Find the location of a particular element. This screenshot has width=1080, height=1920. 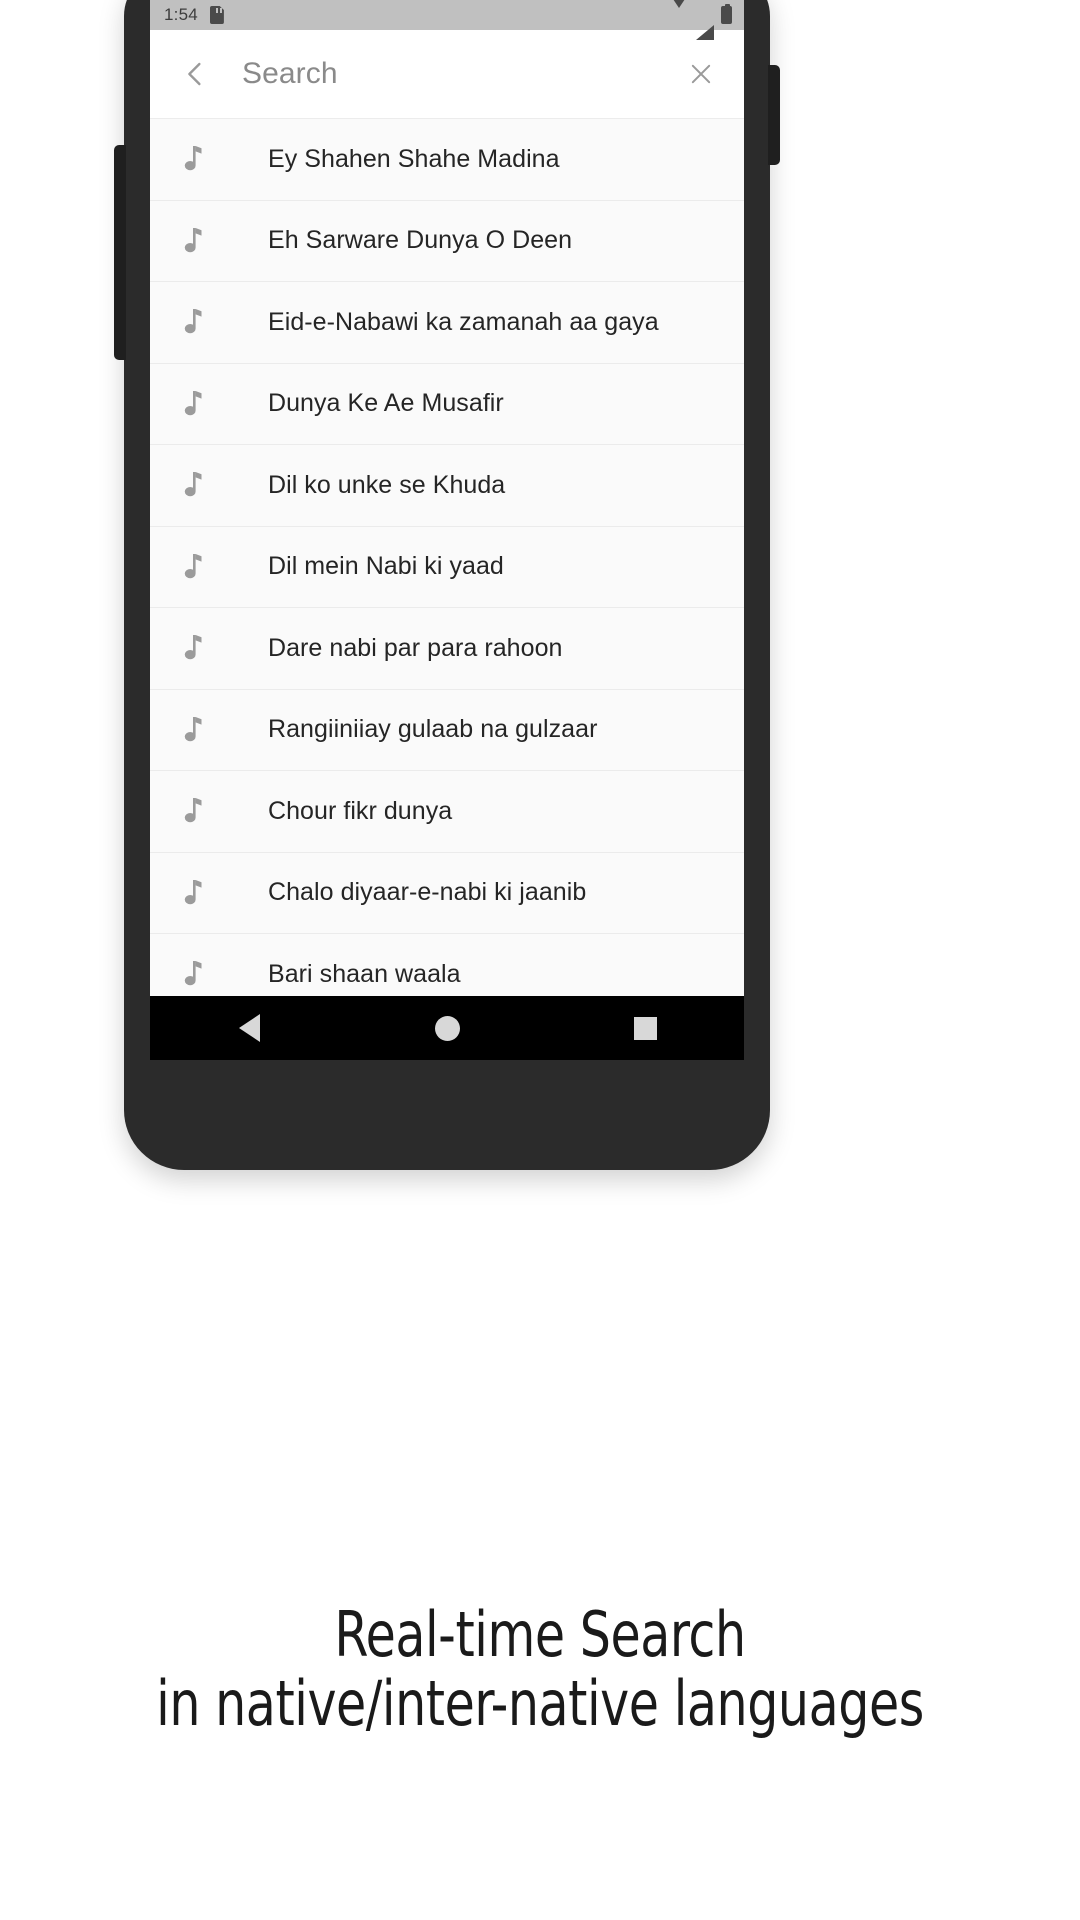

clear-search-button is located at coordinates (701, 74).